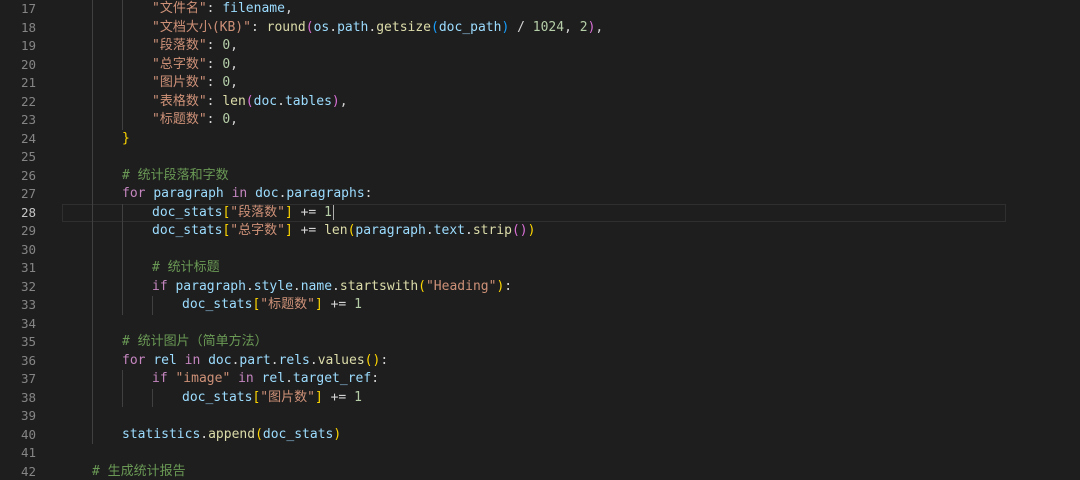  What do you see at coordinates (234, 45) in the screenshot?
I see `code-token: ,` at bounding box center [234, 45].